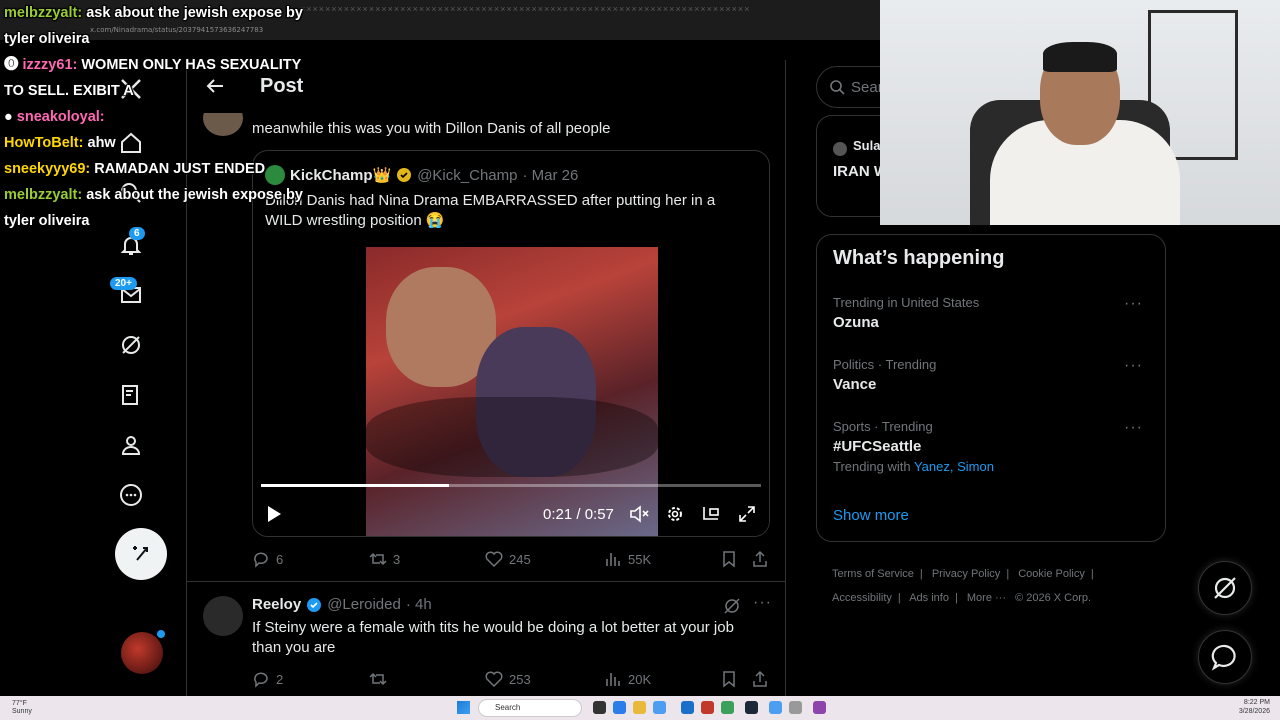  I want to click on ads-link: Ads info, so click(929, 598).